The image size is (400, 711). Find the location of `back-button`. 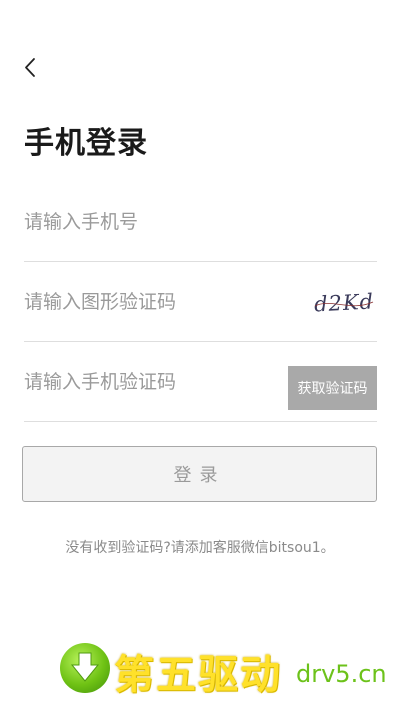

back-button is located at coordinates (32, 68).